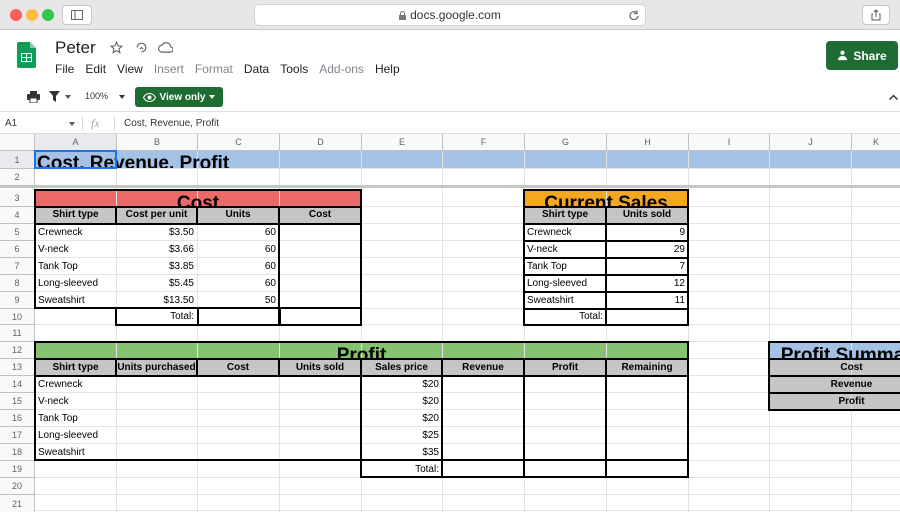  I want to click on chevron-down-icon, so click(212, 97).